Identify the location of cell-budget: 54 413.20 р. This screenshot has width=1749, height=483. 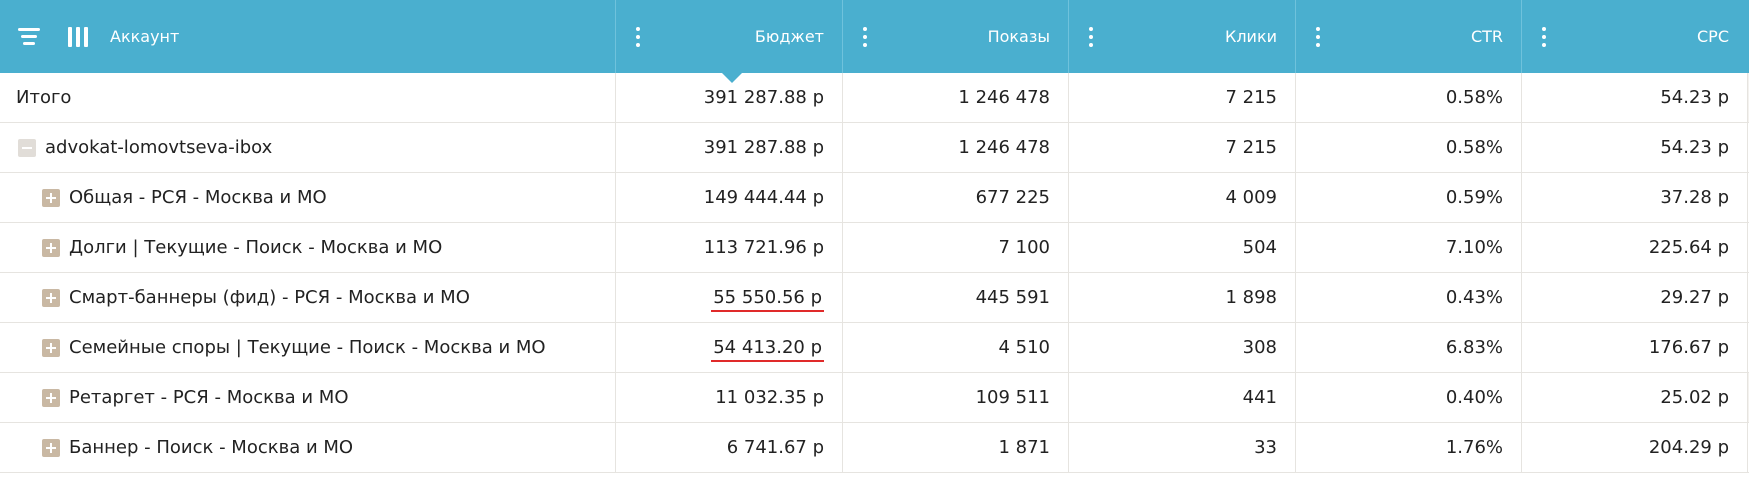
(728, 348).